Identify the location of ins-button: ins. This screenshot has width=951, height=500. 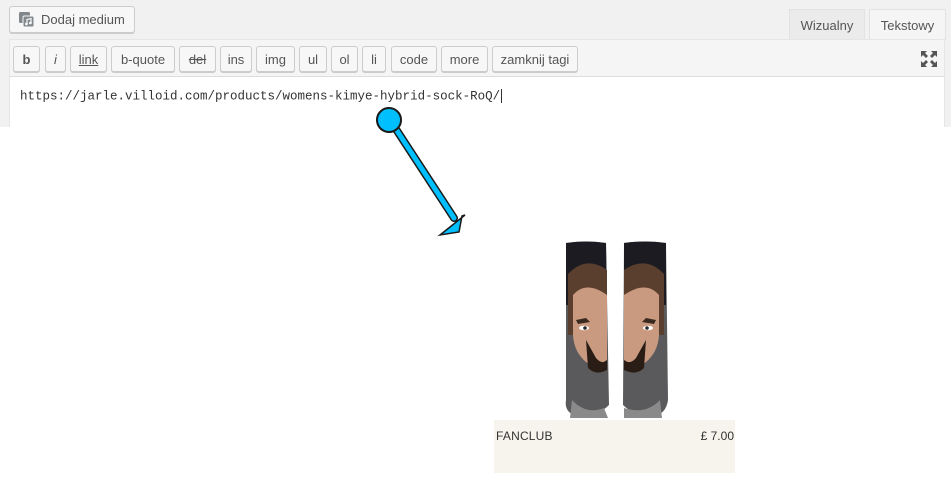
(236, 59).